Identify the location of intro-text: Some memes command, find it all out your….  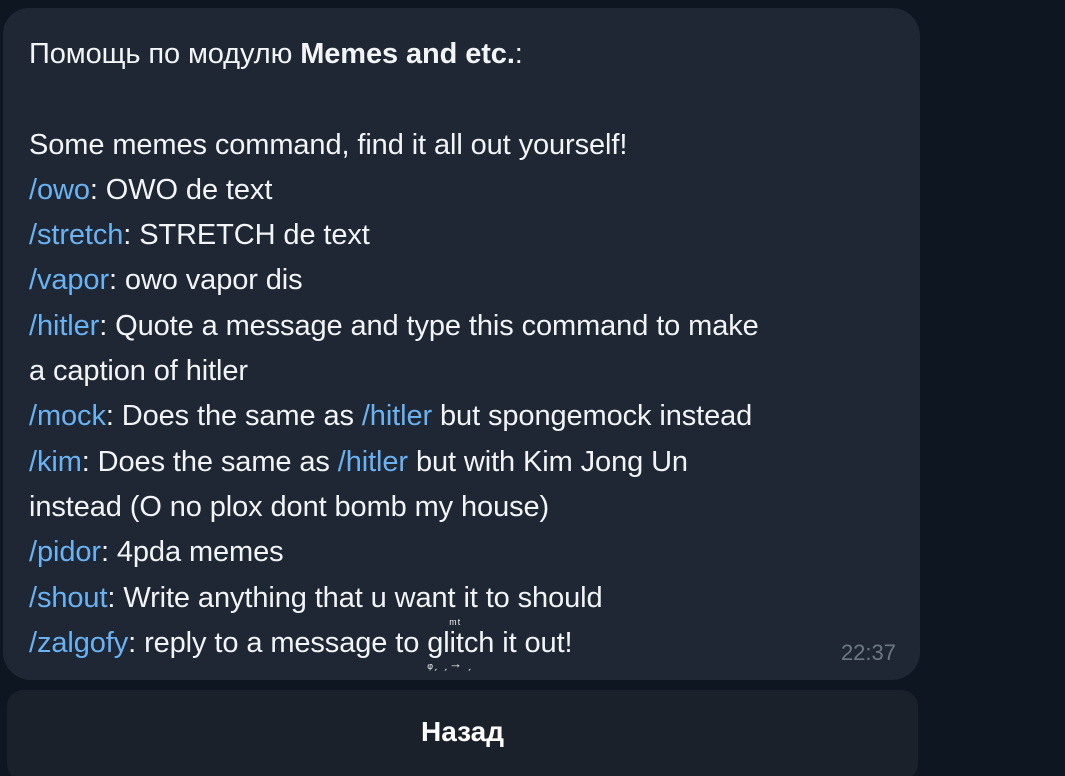
(328, 144).